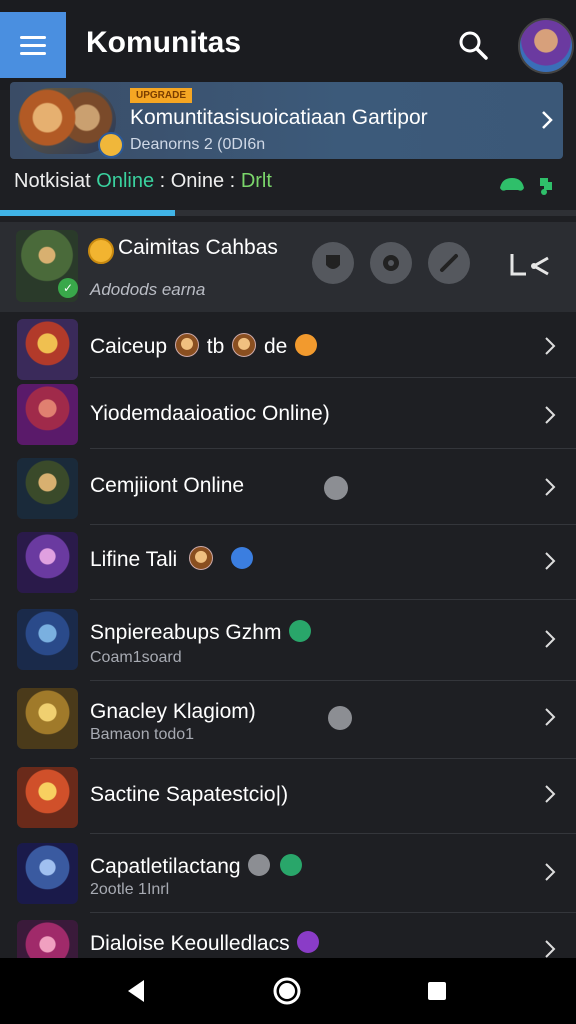  Describe the element at coordinates (68, 288) in the screenshot. I see `verified-check-icon: ✓` at that location.